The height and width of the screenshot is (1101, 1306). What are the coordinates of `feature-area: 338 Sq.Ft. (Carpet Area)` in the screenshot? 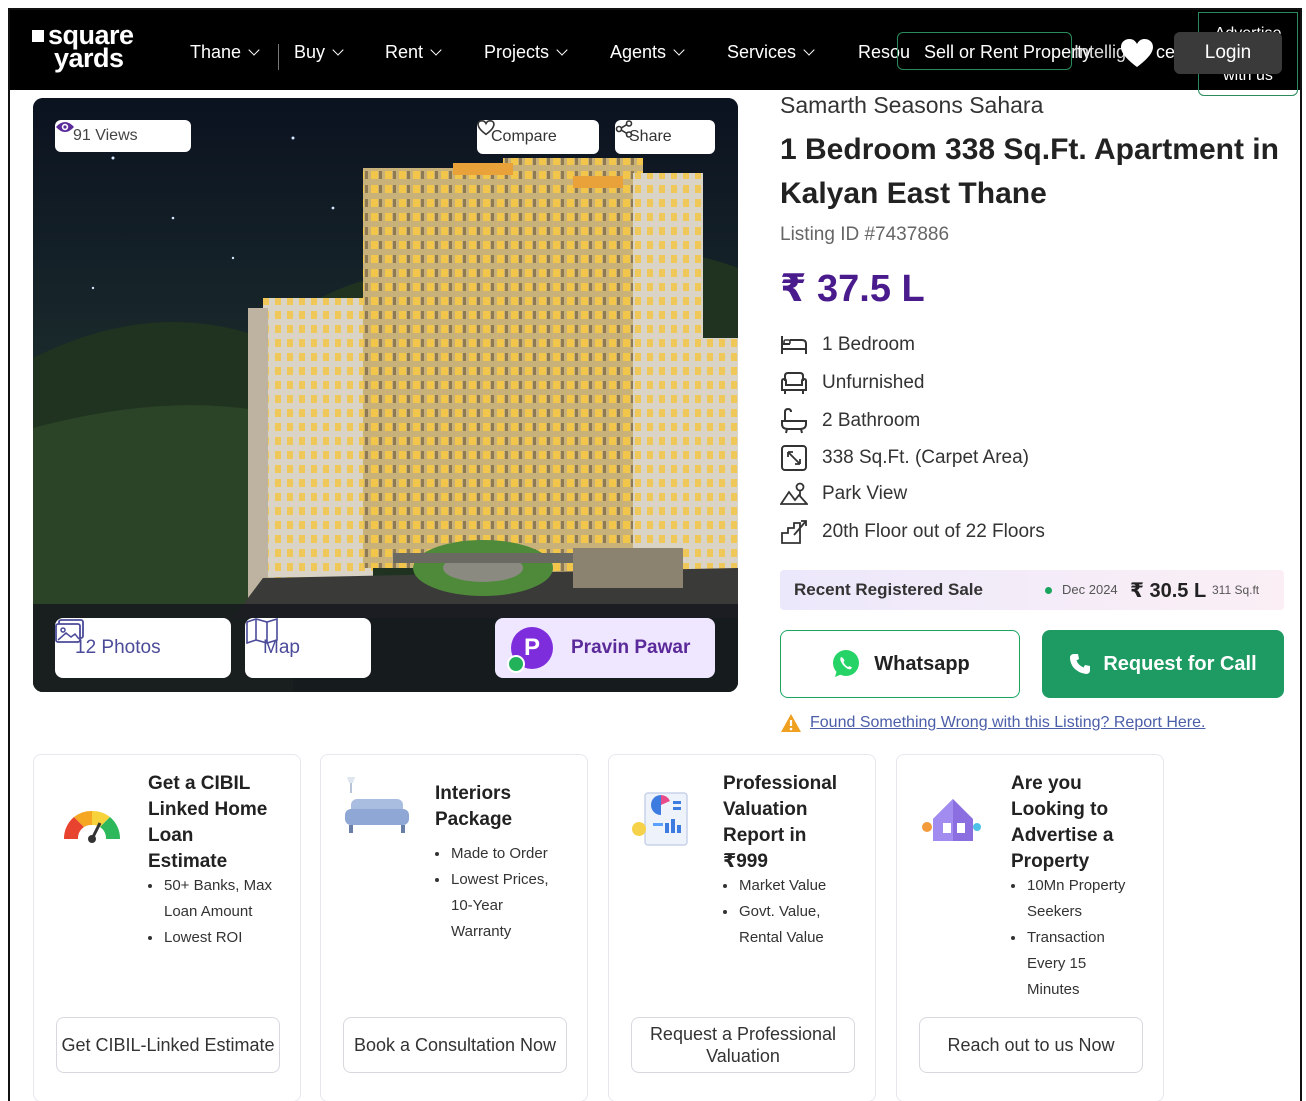 It's located at (904, 458).